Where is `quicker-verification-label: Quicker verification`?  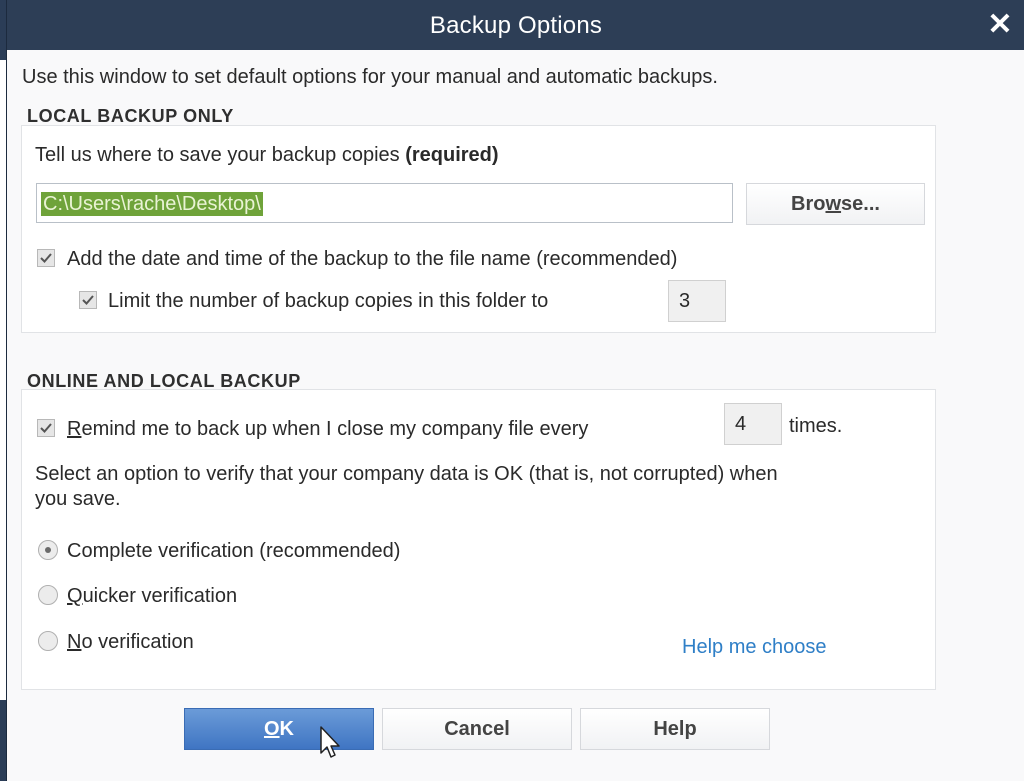 quicker-verification-label: Quicker verification is located at coordinates (152, 596).